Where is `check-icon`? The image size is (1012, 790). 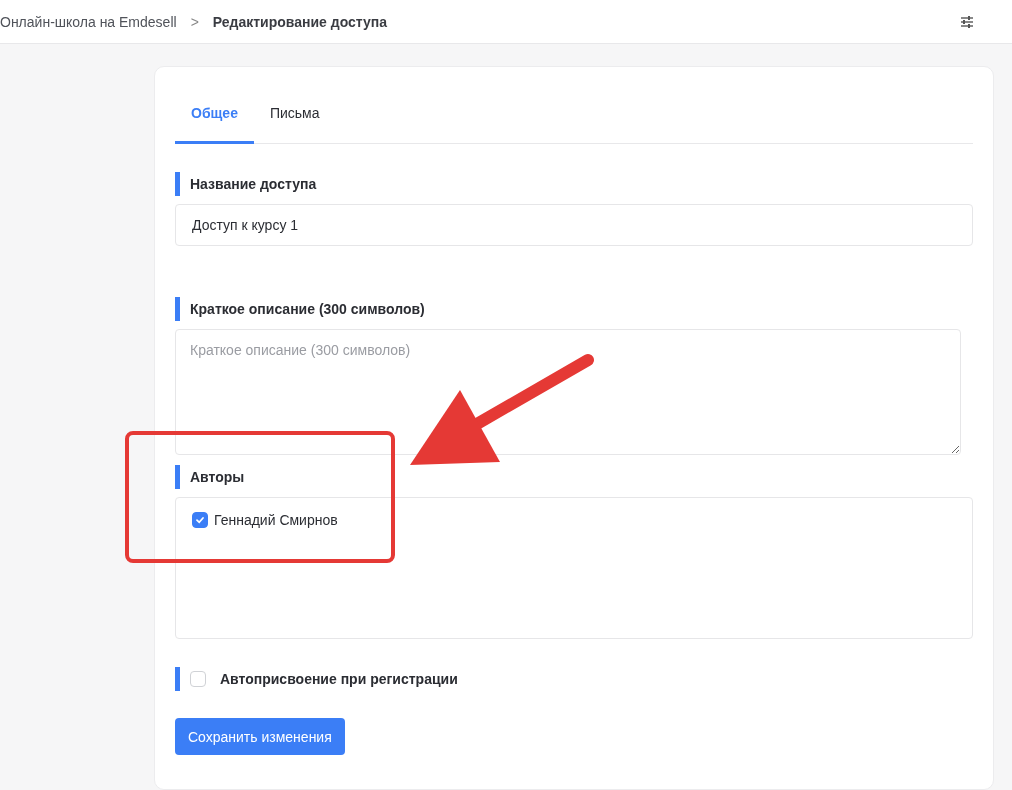
check-icon is located at coordinates (200, 520).